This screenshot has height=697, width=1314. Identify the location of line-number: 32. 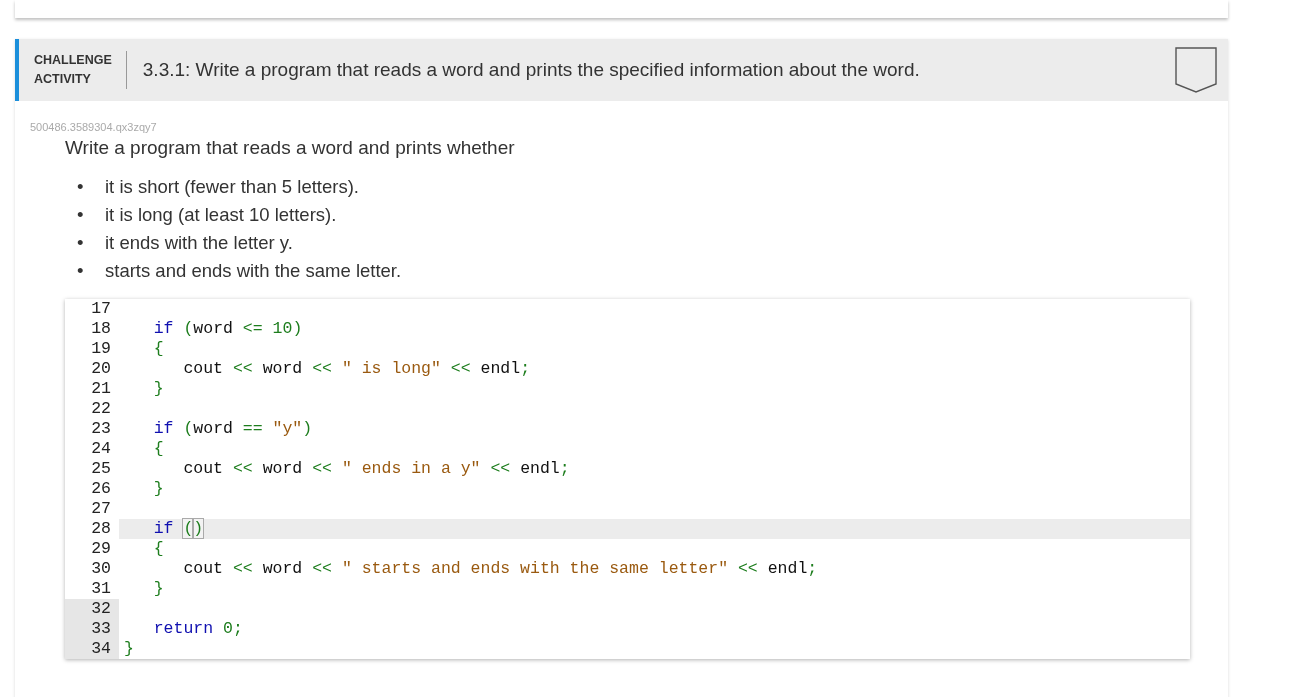
(101, 608).